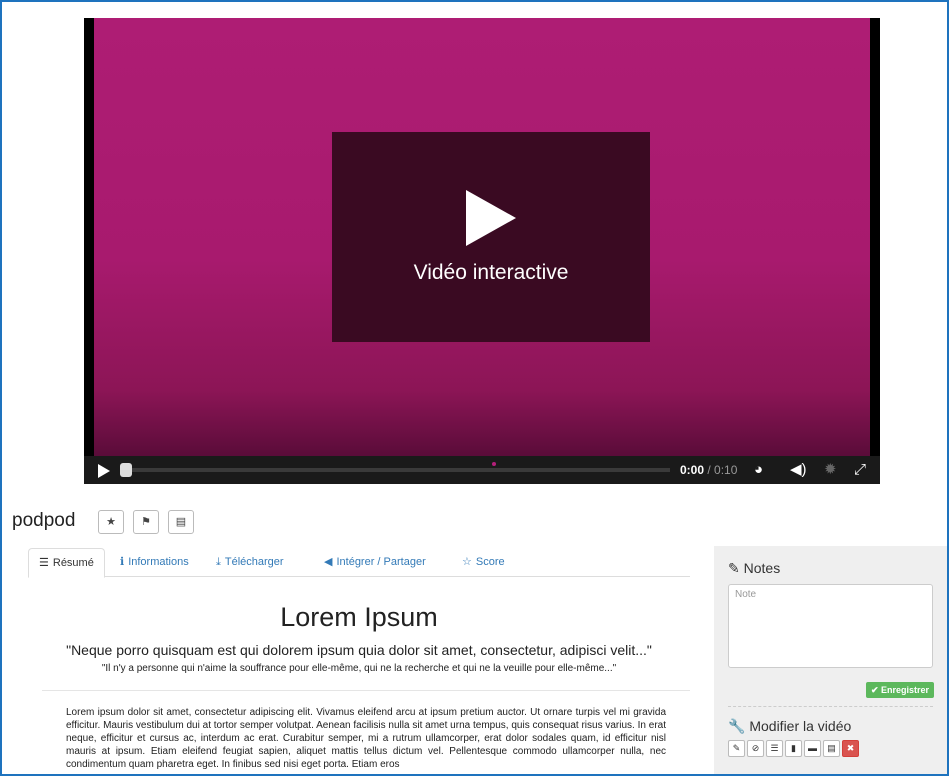  I want to click on star-outline-icon: ☆, so click(467, 562).